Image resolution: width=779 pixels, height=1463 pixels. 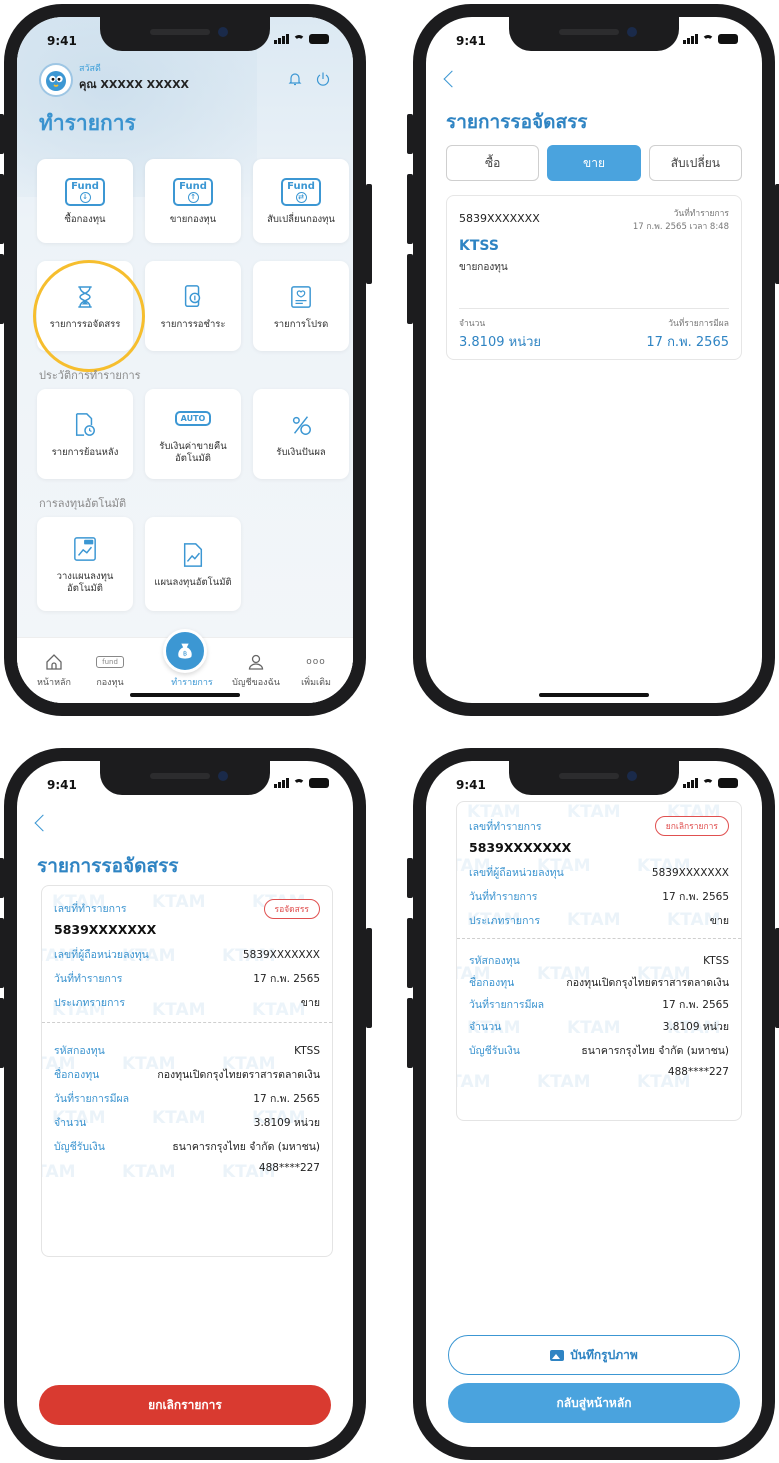 What do you see at coordinates (485, 1027) in the screenshot?
I see `row-key: จำนวน` at bounding box center [485, 1027].